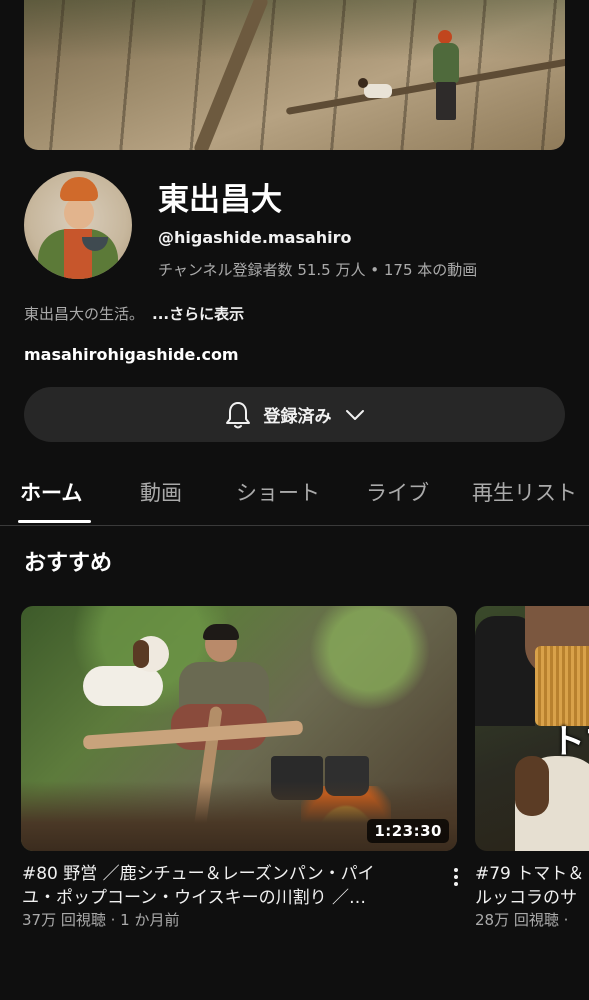 The width and height of the screenshot is (589, 1000). What do you see at coordinates (198, 314) in the screenshot?
I see `show-more-link: ...さらに表示` at bounding box center [198, 314].